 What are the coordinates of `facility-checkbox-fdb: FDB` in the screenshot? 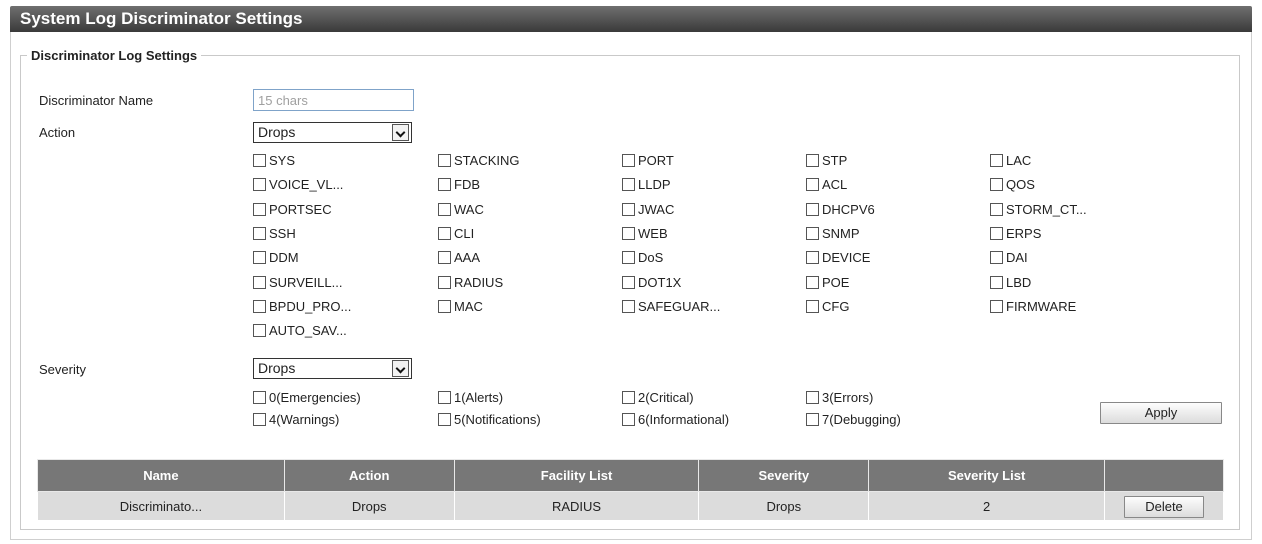 It's located at (459, 185).